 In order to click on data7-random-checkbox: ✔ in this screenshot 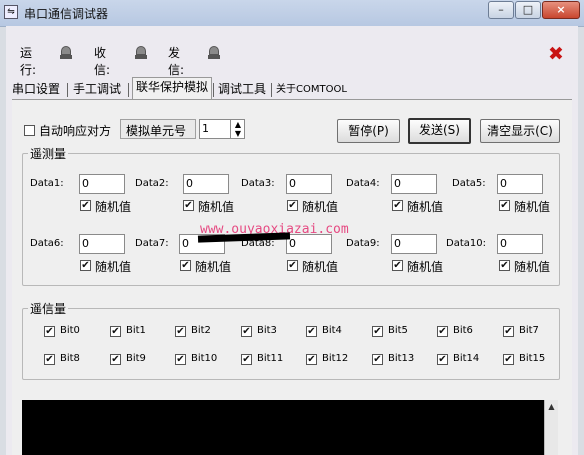, I will do `click(185, 265)`.